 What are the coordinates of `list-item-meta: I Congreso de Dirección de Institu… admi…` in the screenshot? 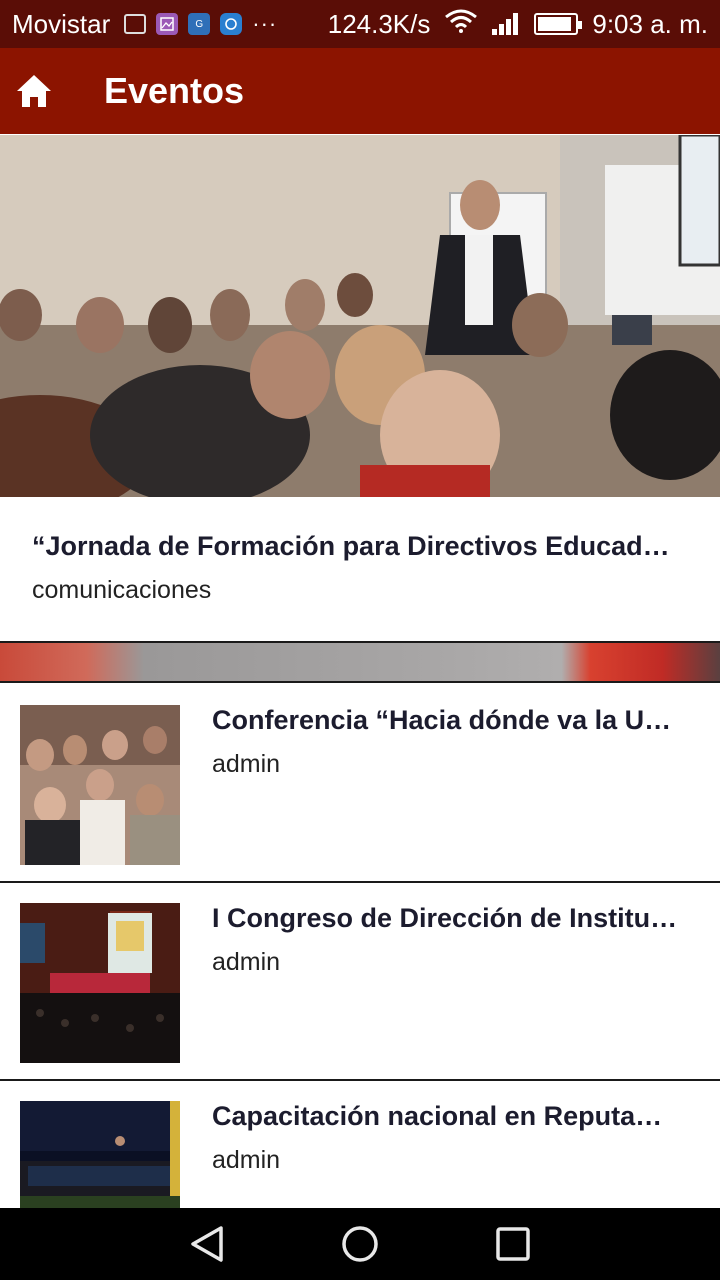 It's located at (451, 940).